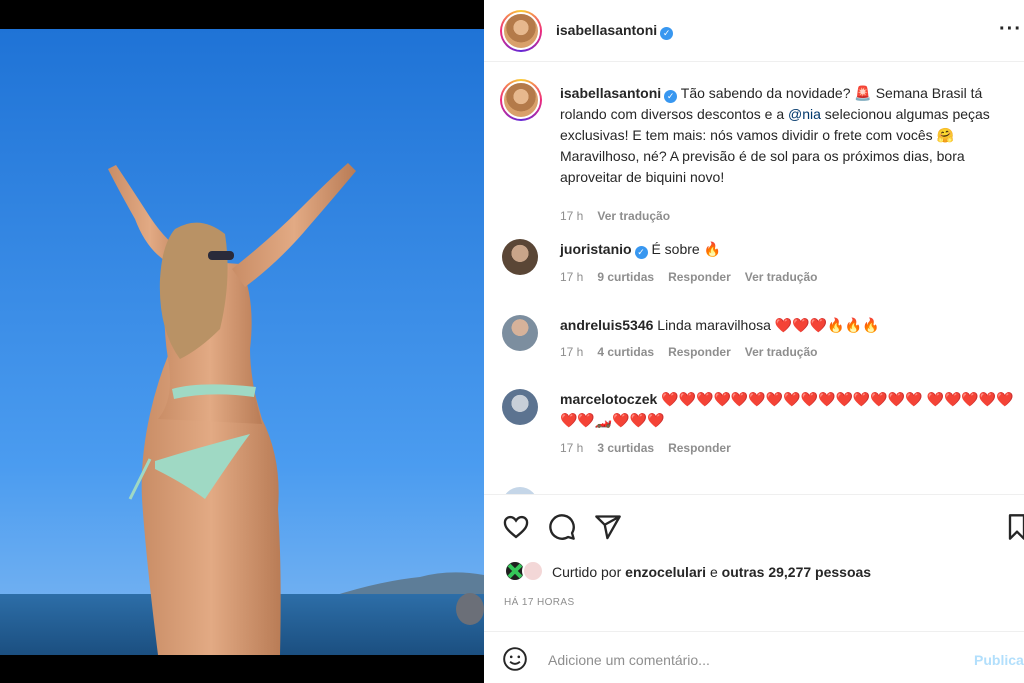 The width and height of the screenshot is (1024, 683). Describe the element at coordinates (608, 527) in the screenshot. I see `share-icon` at that location.